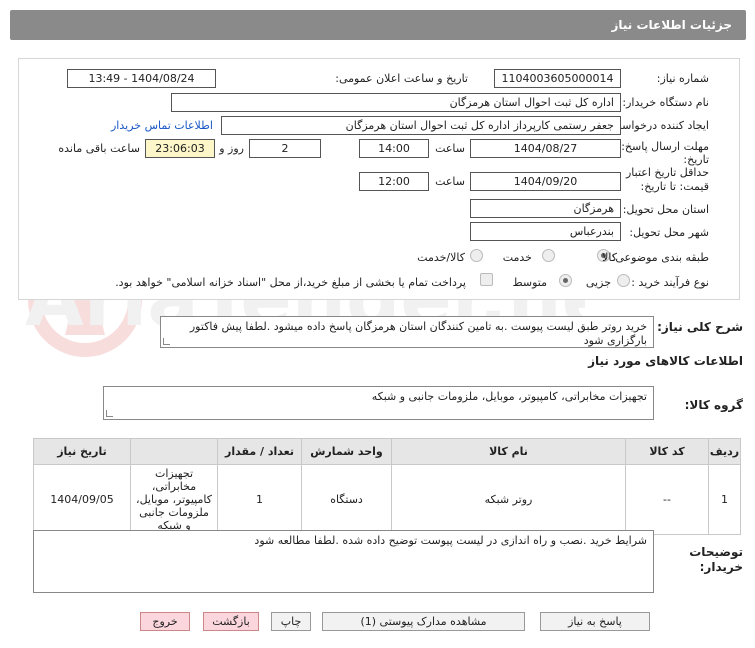  What do you see at coordinates (423, 621) in the screenshot?
I see `view-attachments-button: مشاهده مدارک پیوستی (1)` at bounding box center [423, 621].